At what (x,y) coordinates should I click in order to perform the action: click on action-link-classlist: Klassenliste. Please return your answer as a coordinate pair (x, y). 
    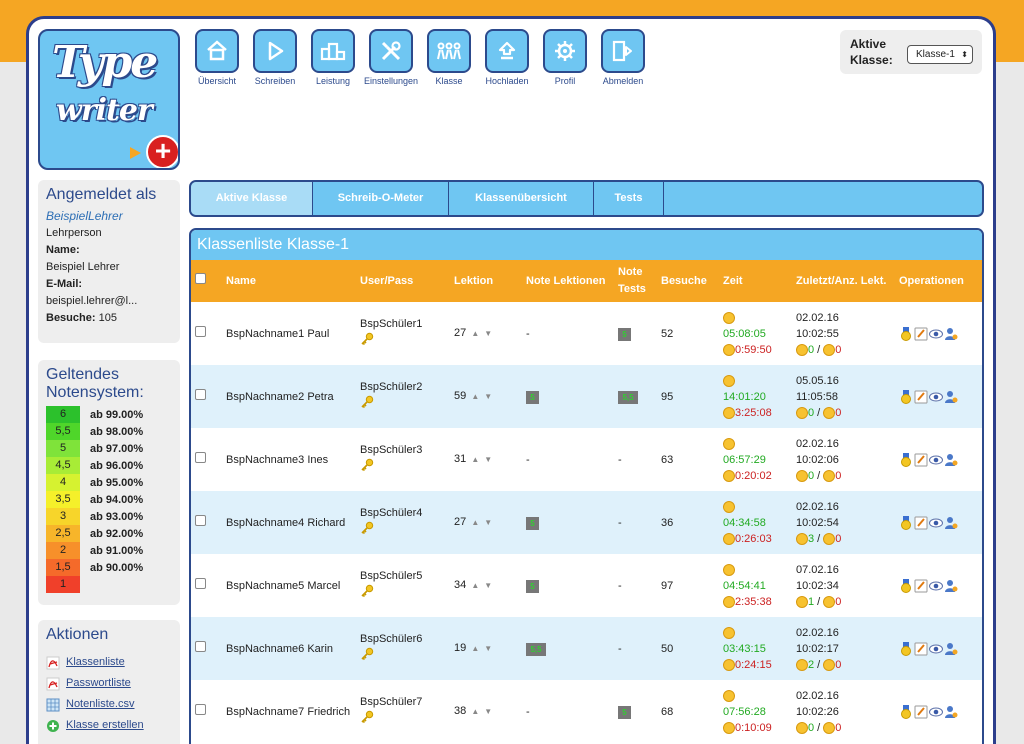
    Looking at the image, I should click on (95, 662).